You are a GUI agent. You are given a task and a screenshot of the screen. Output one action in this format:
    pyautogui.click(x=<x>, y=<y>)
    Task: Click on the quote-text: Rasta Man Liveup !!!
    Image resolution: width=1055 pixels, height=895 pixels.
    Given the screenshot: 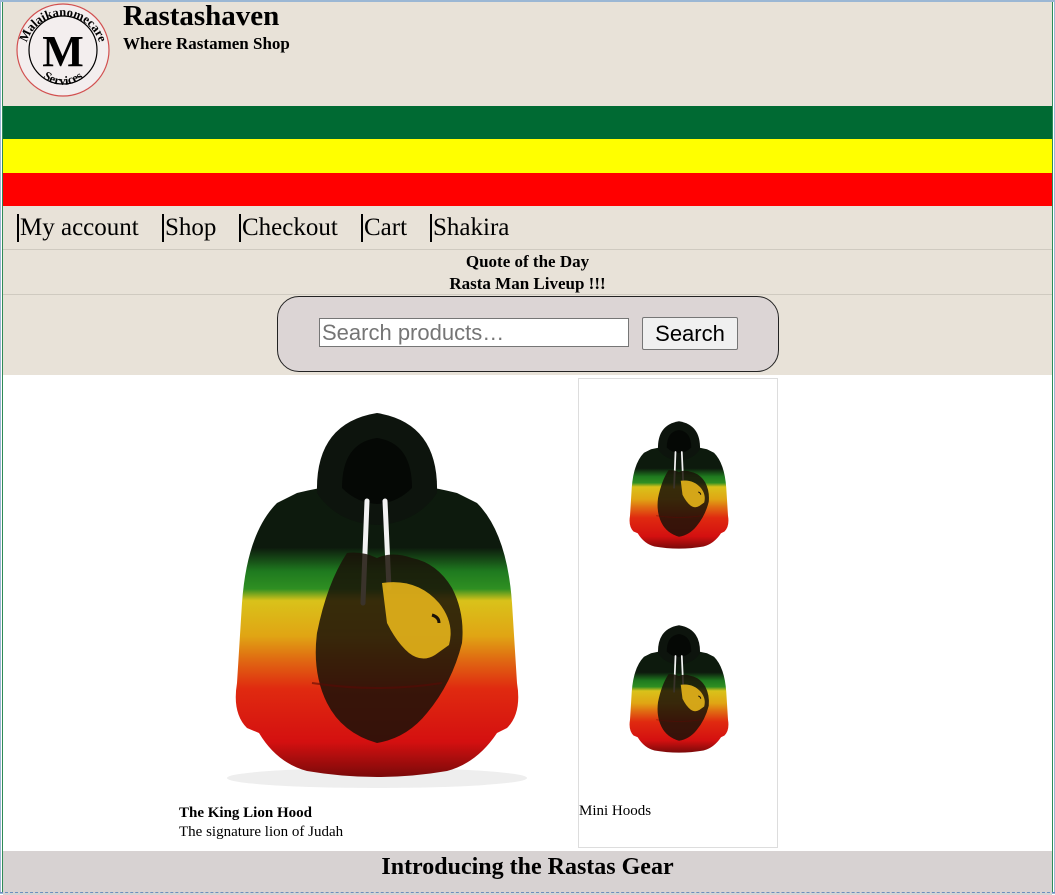 What is the action you would take?
    pyautogui.click(x=527, y=283)
    